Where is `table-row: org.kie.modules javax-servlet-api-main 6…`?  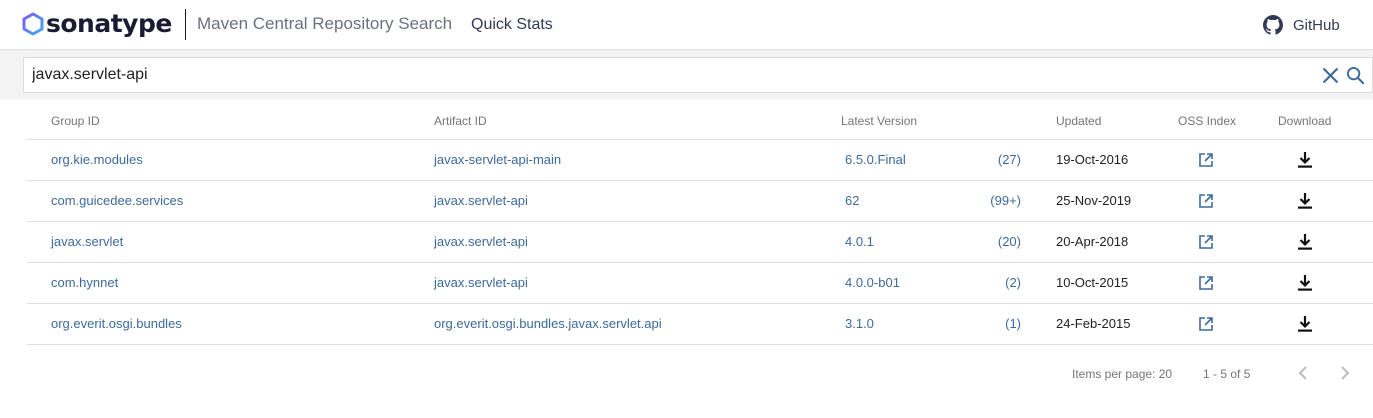 table-row: org.kie.modules javax-servlet-api-main 6… is located at coordinates (700, 160).